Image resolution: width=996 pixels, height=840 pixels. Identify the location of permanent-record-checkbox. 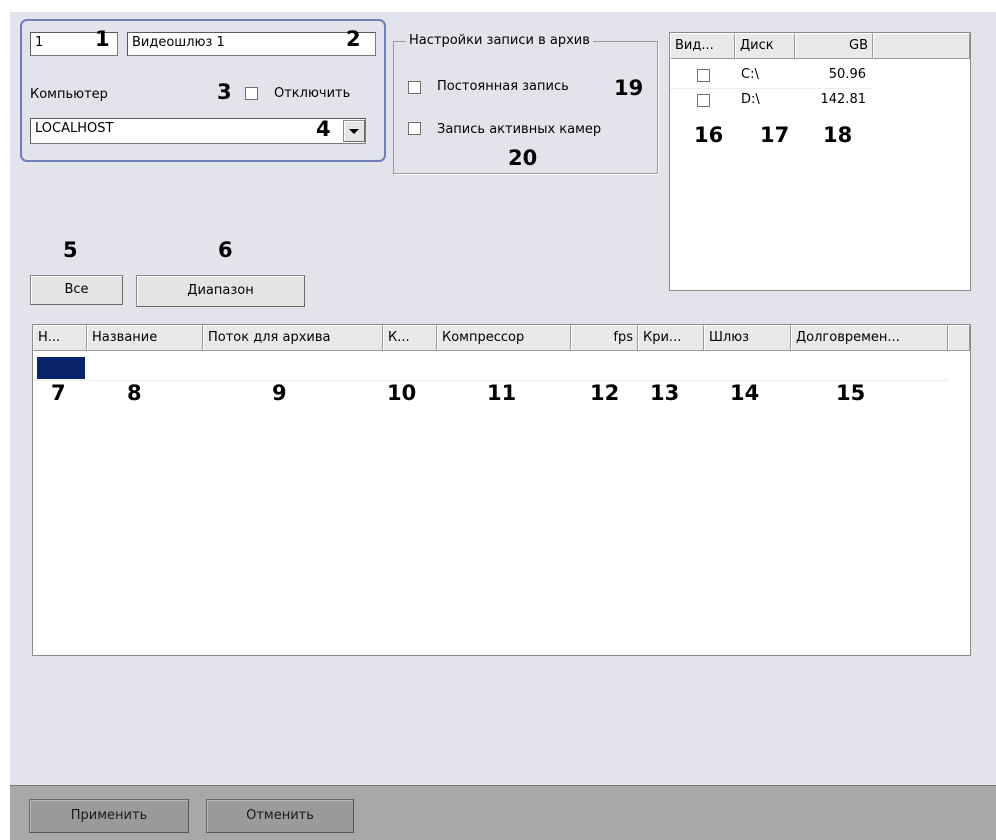
(414, 87).